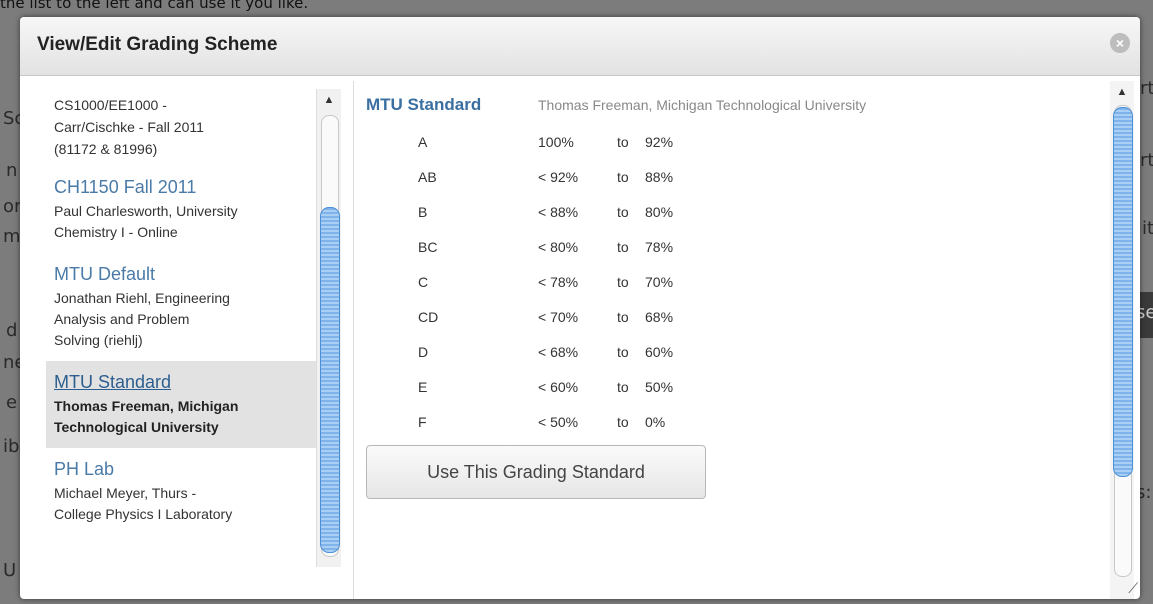 The height and width of the screenshot is (604, 1153). I want to click on scheme-desc-line: College Physics I Laboratory, so click(143, 514).